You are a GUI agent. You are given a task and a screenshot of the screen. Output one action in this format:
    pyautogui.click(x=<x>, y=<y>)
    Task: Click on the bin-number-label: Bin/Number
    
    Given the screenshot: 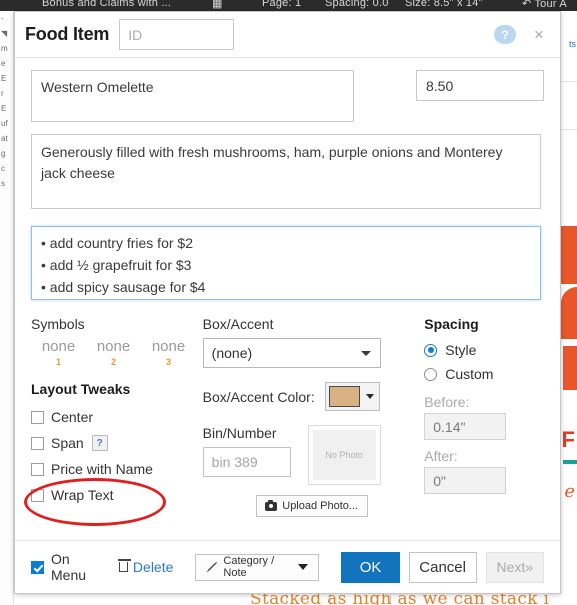 What is the action you would take?
    pyautogui.click(x=239, y=433)
    